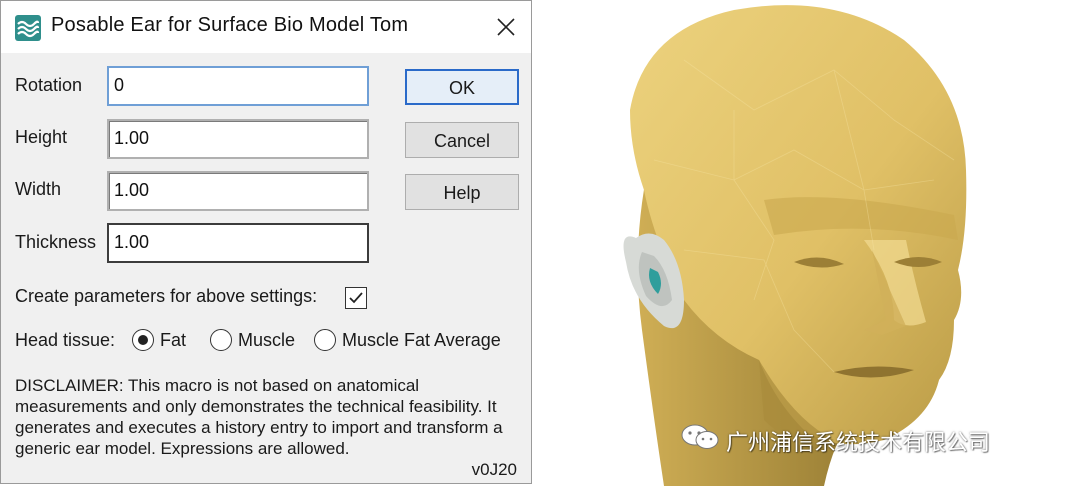  I want to click on radio-muscle-fat-average-label: Muscle Fat Average, so click(421, 340).